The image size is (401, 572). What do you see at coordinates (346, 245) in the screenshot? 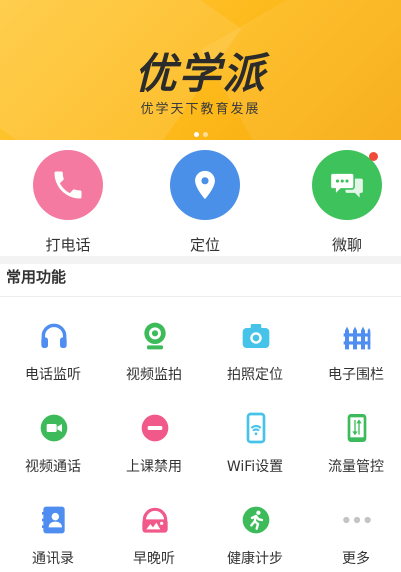
I see `chat-label: 微聊` at bounding box center [346, 245].